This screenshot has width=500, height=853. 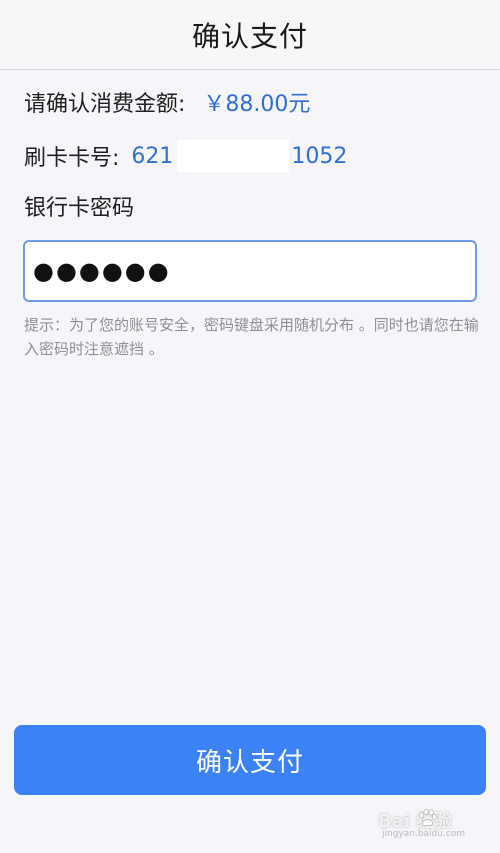 I want to click on password-label: 银行卡密码, so click(x=79, y=208).